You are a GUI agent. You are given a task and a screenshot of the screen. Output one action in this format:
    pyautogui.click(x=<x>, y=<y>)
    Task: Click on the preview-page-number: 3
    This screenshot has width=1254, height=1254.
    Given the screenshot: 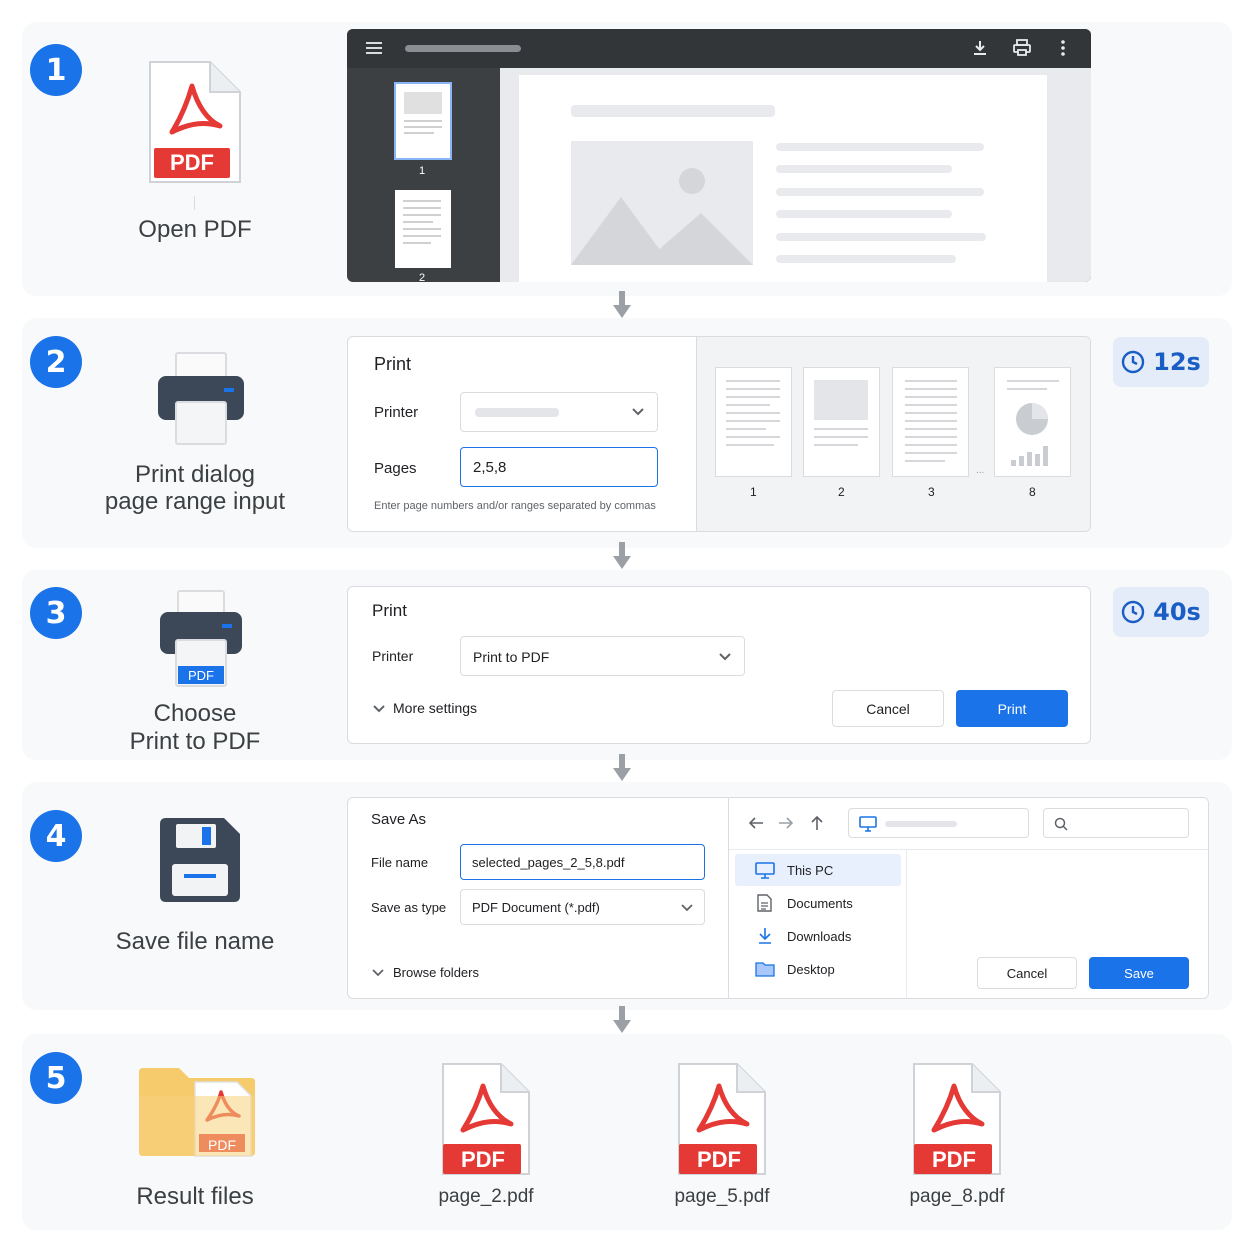 What is the action you would take?
    pyautogui.click(x=931, y=492)
    